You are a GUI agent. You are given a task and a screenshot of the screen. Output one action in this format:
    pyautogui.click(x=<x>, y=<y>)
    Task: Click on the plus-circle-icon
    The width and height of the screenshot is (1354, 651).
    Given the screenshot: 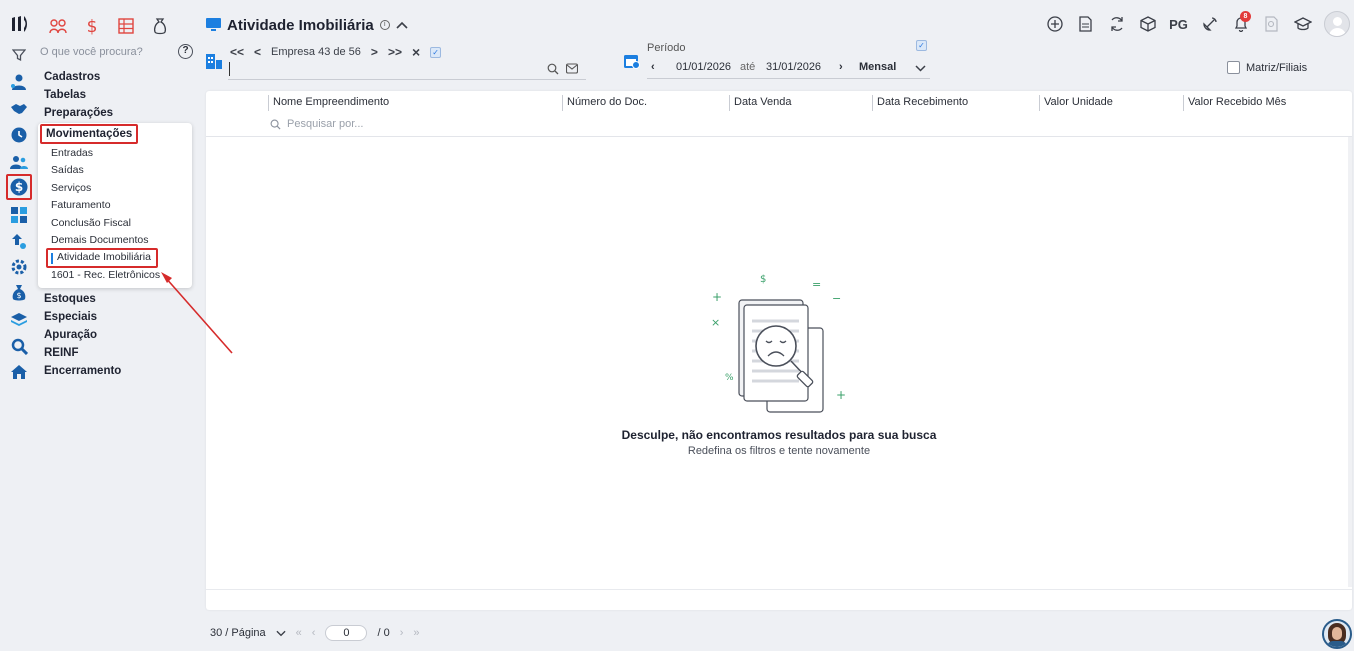 What is the action you would take?
    pyautogui.click(x=1054, y=24)
    